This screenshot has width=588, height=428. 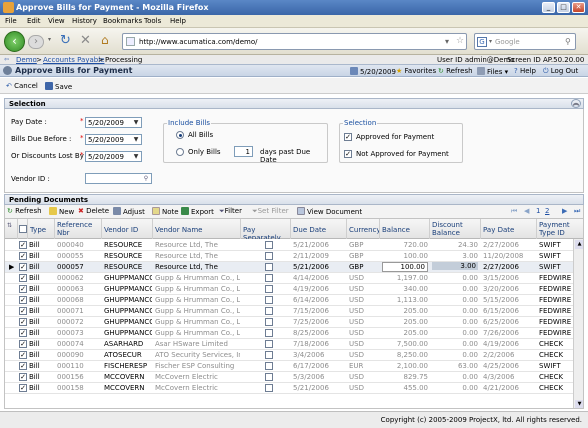 What do you see at coordinates (34, 21) in the screenshot?
I see `menu-edit: Edit` at bounding box center [34, 21].